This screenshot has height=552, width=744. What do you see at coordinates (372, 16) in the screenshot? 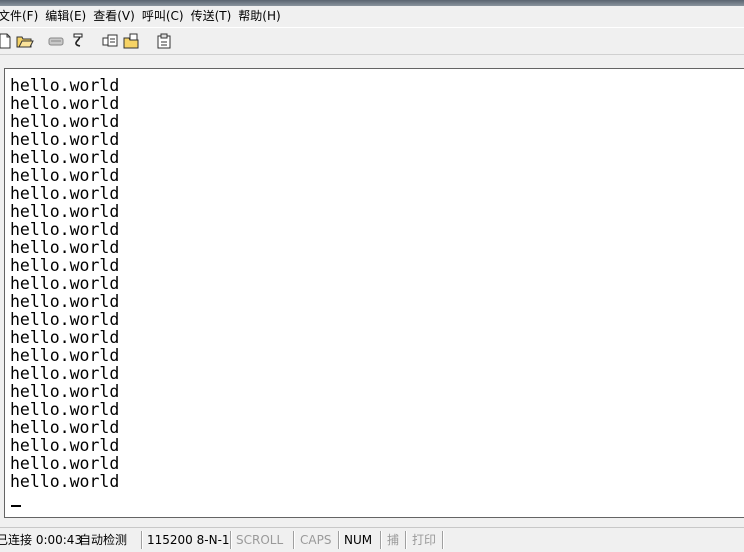
I see `menu-bar: 文件(F) 编辑(E) 查看(V) 呼叫(C) 传送(T) 帮助(H)` at bounding box center [372, 16].